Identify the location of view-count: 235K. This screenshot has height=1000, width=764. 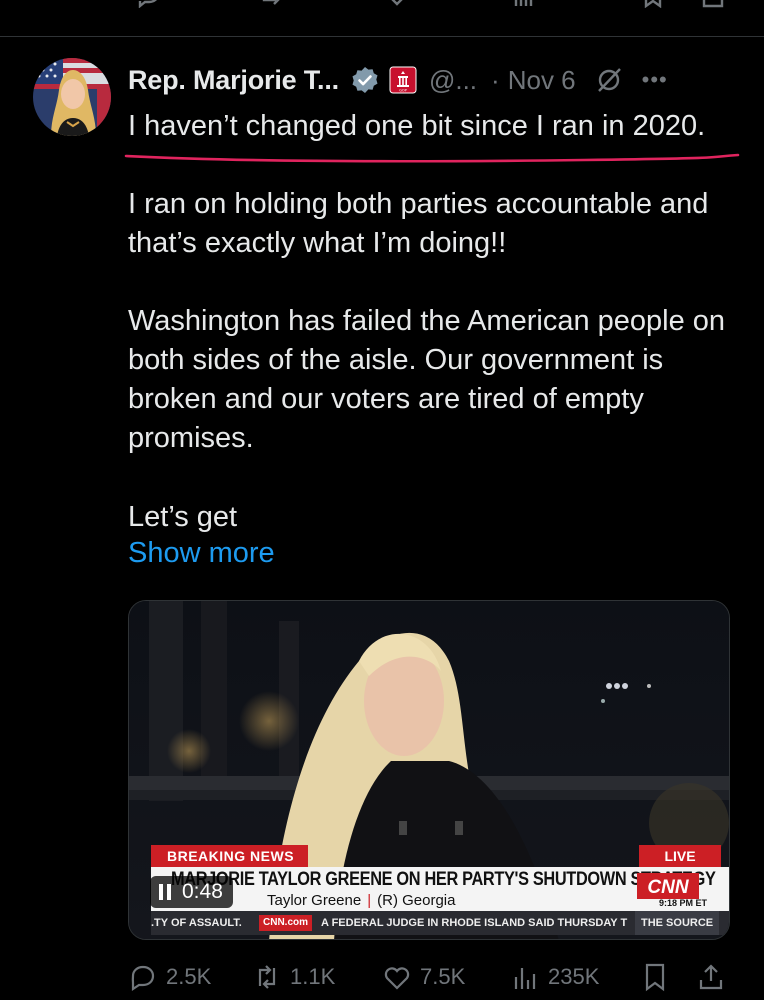
(574, 976).